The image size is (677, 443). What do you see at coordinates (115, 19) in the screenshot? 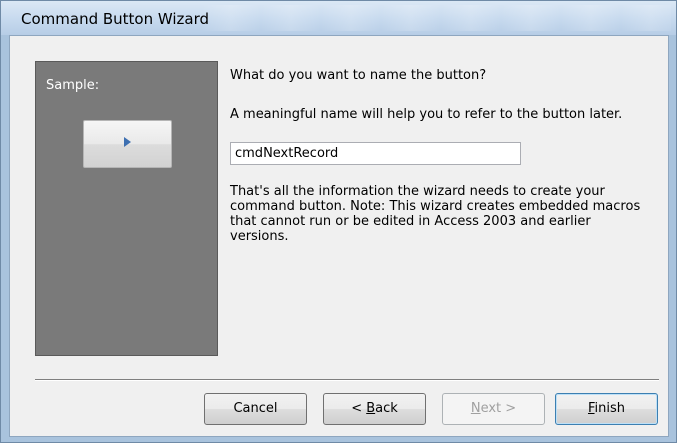
I see `window-title: Command Button Wizard` at bounding box center [115, 19].